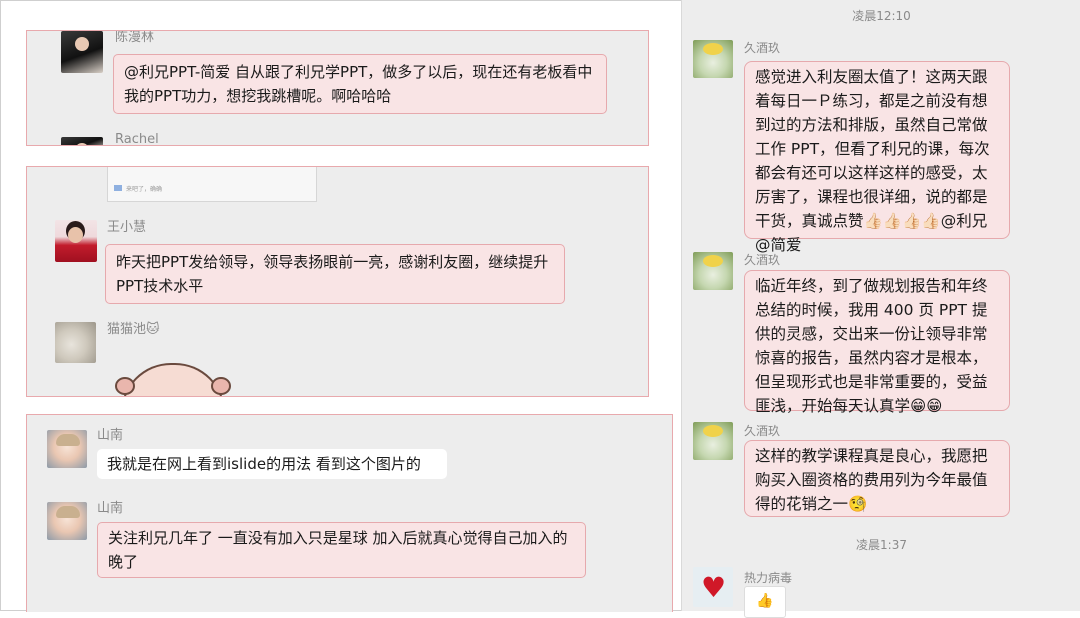 Image resolution: width=1080 pixels, height=618 pixels. I want to click on sender-name: 猫猫池🐱, so click(133, 329).